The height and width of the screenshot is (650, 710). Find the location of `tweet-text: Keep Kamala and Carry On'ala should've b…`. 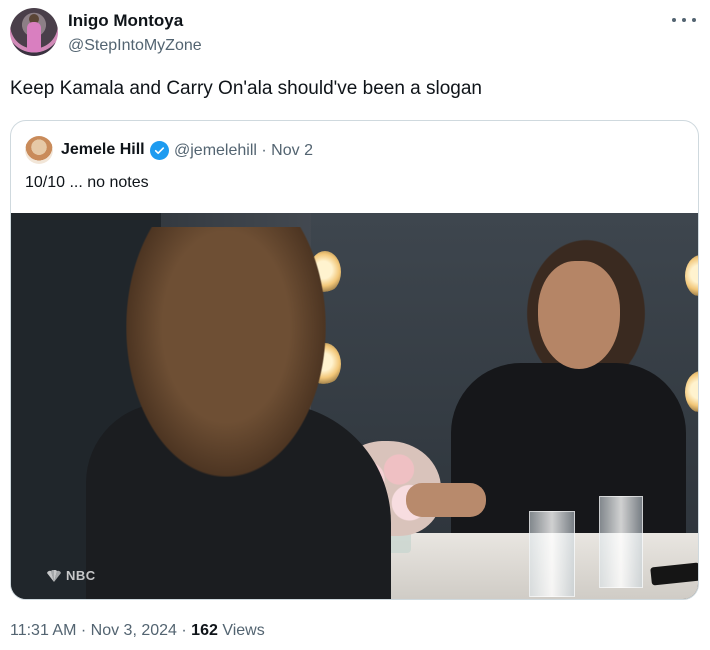

tweet-text: Keep Kamala and Carry On'ala should've b… is located at coordinates (246, 88).